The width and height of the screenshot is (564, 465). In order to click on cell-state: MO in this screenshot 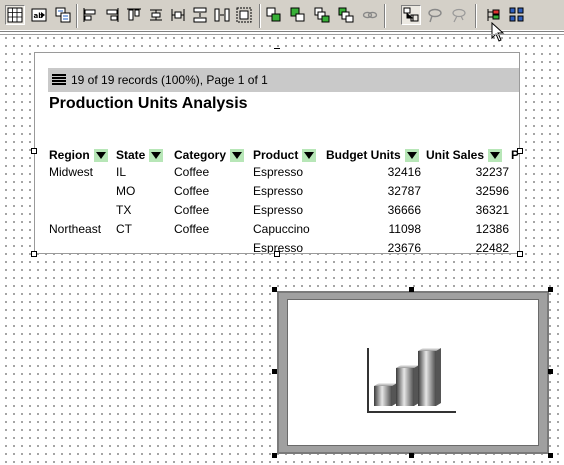, I will do `click(126, 191)`.